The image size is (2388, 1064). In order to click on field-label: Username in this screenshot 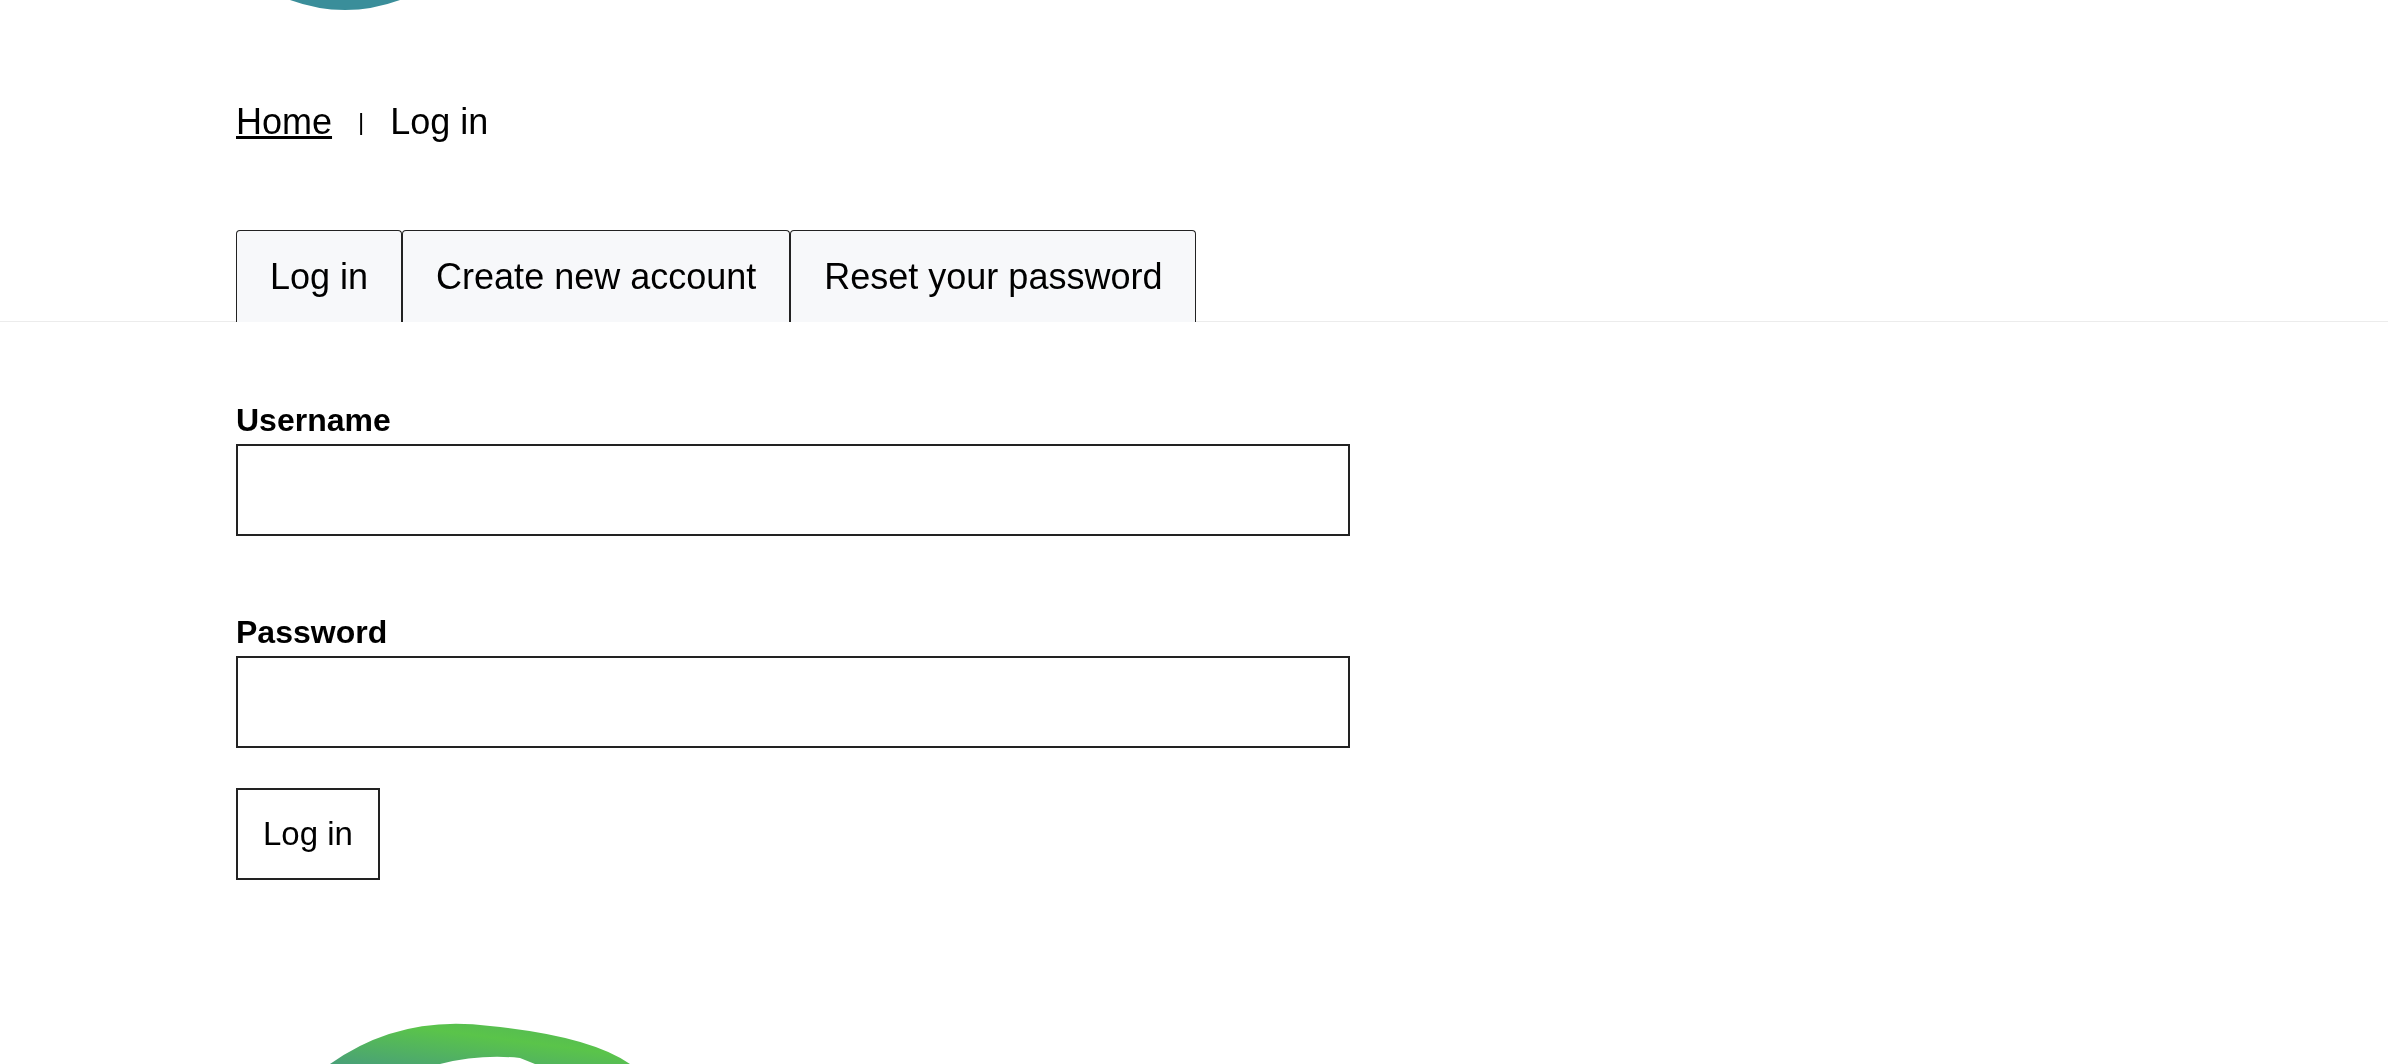, I will do `click(314, 420)`.